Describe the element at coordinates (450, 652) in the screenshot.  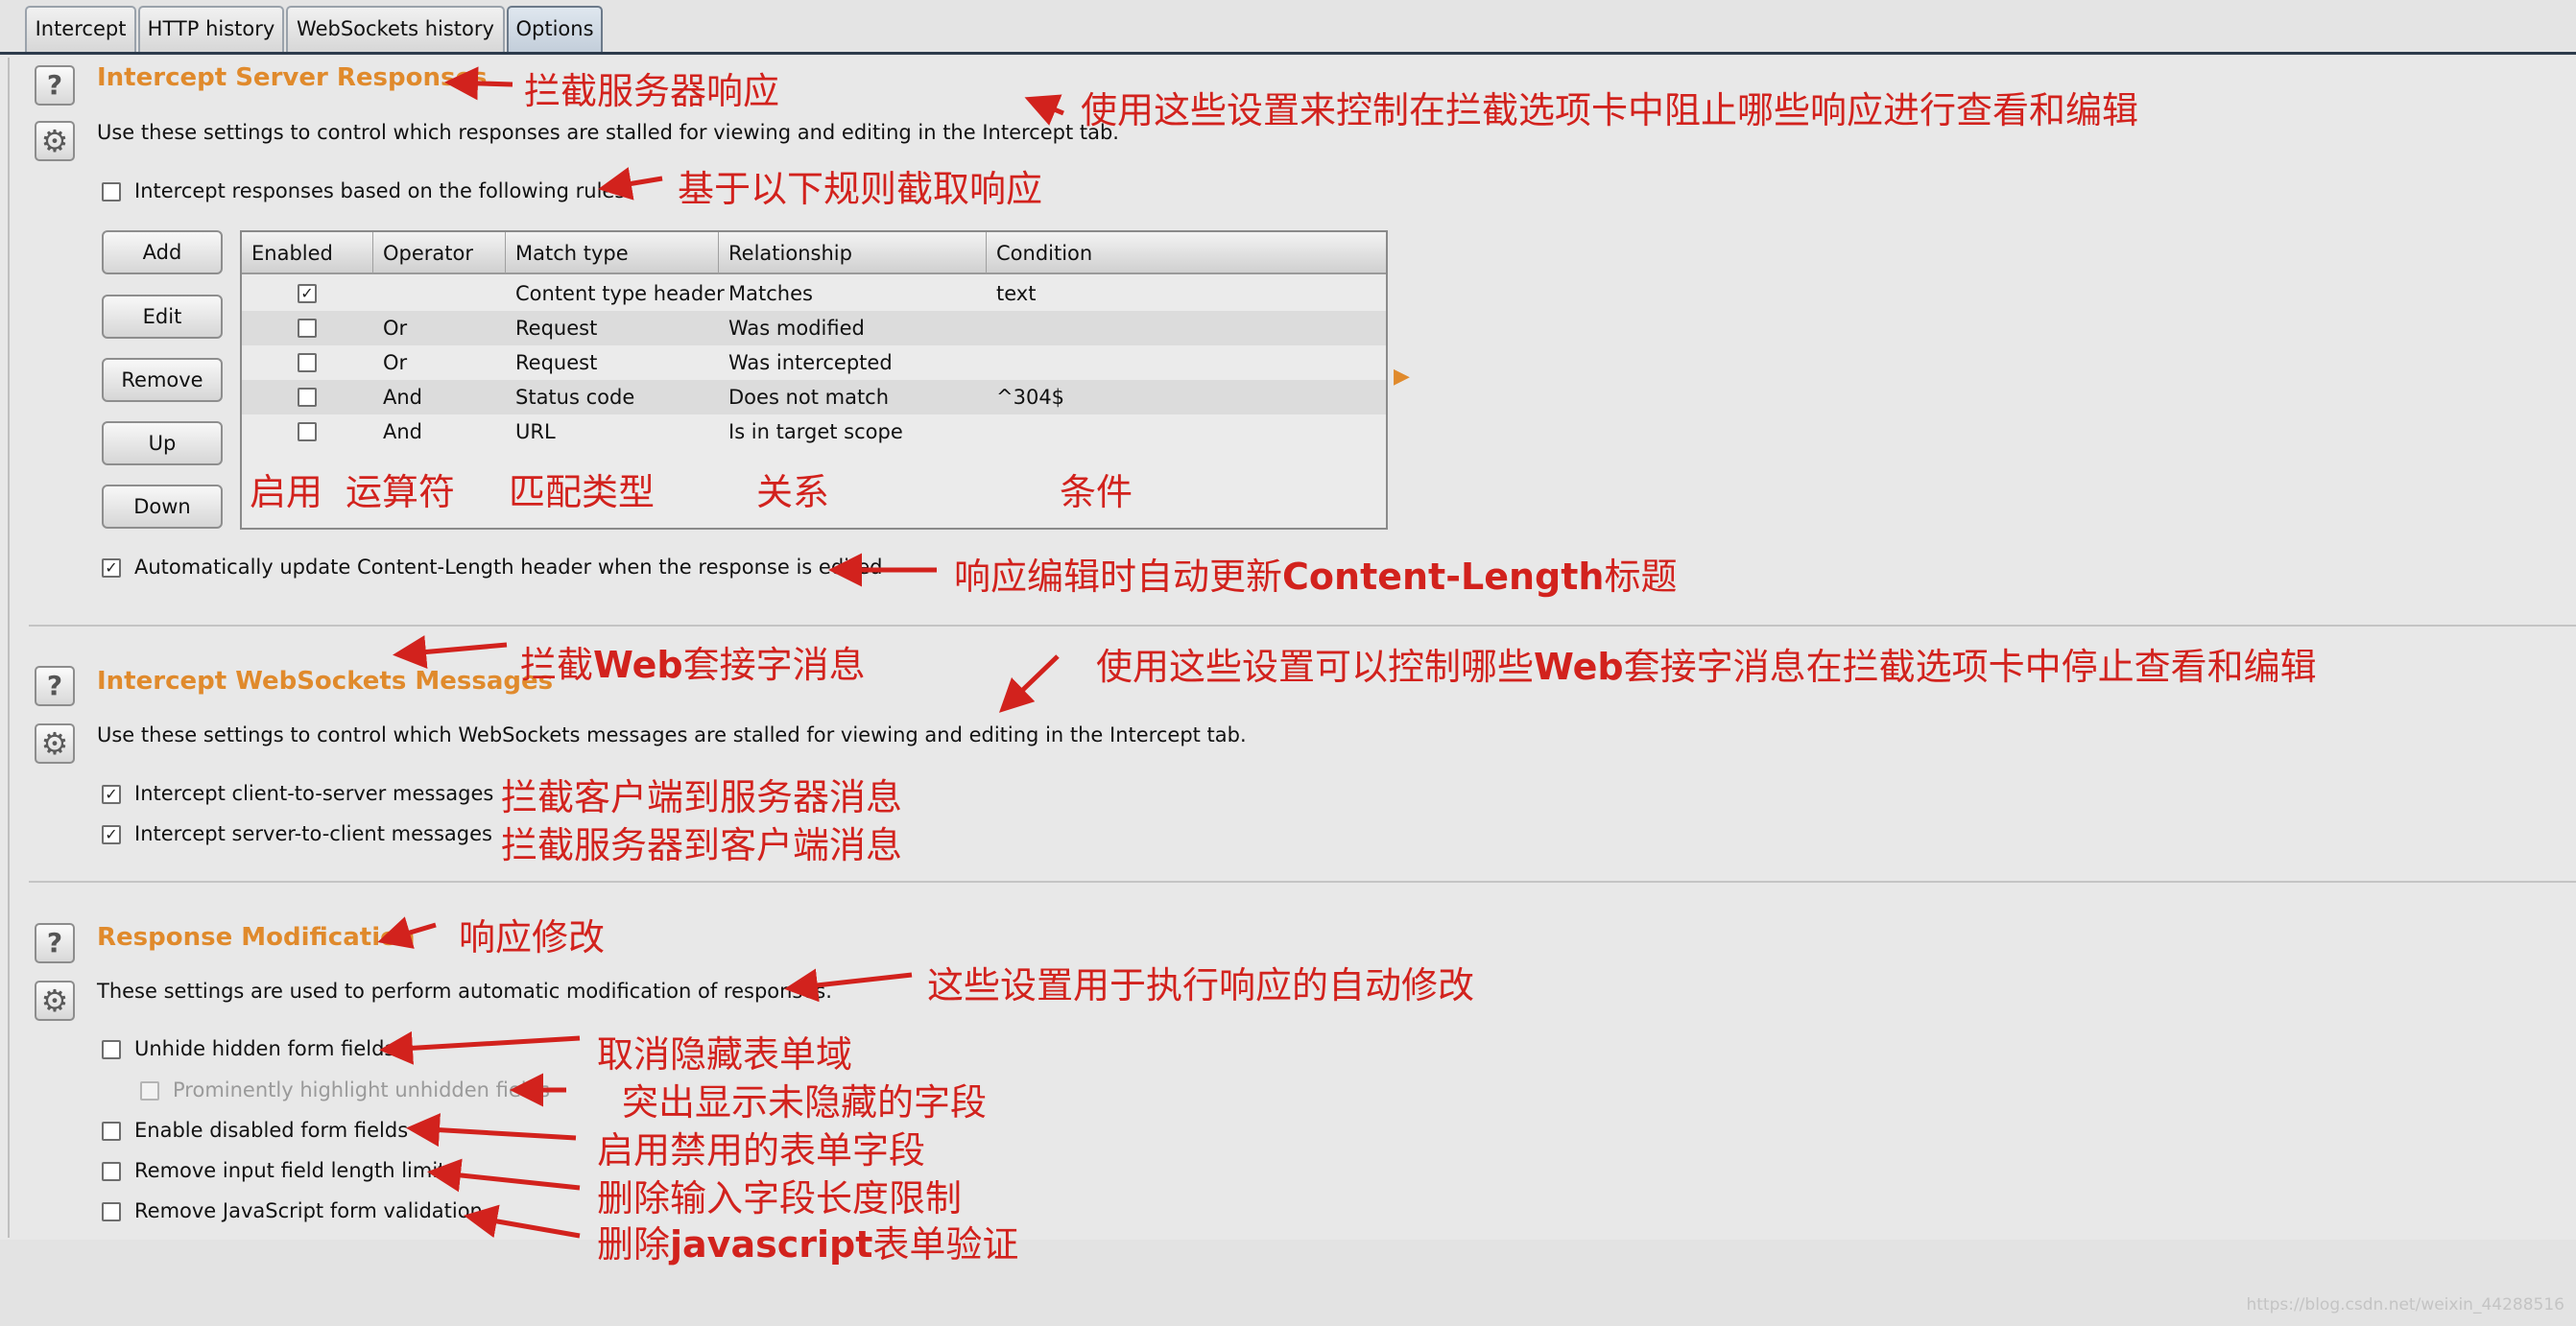
I see `arrow-ws-heading` at that location.